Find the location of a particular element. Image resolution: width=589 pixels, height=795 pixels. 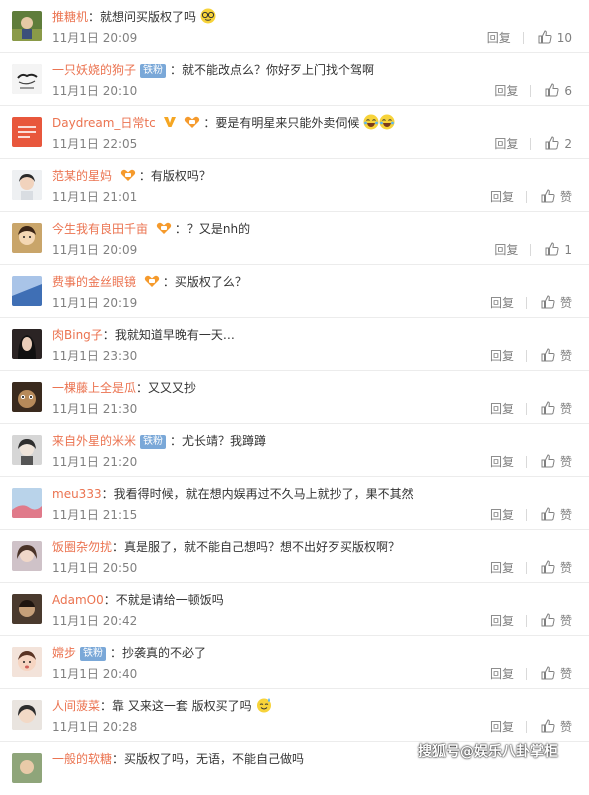

username-link: 饭圈杂勿扰 is located at coordinates (82, 547).